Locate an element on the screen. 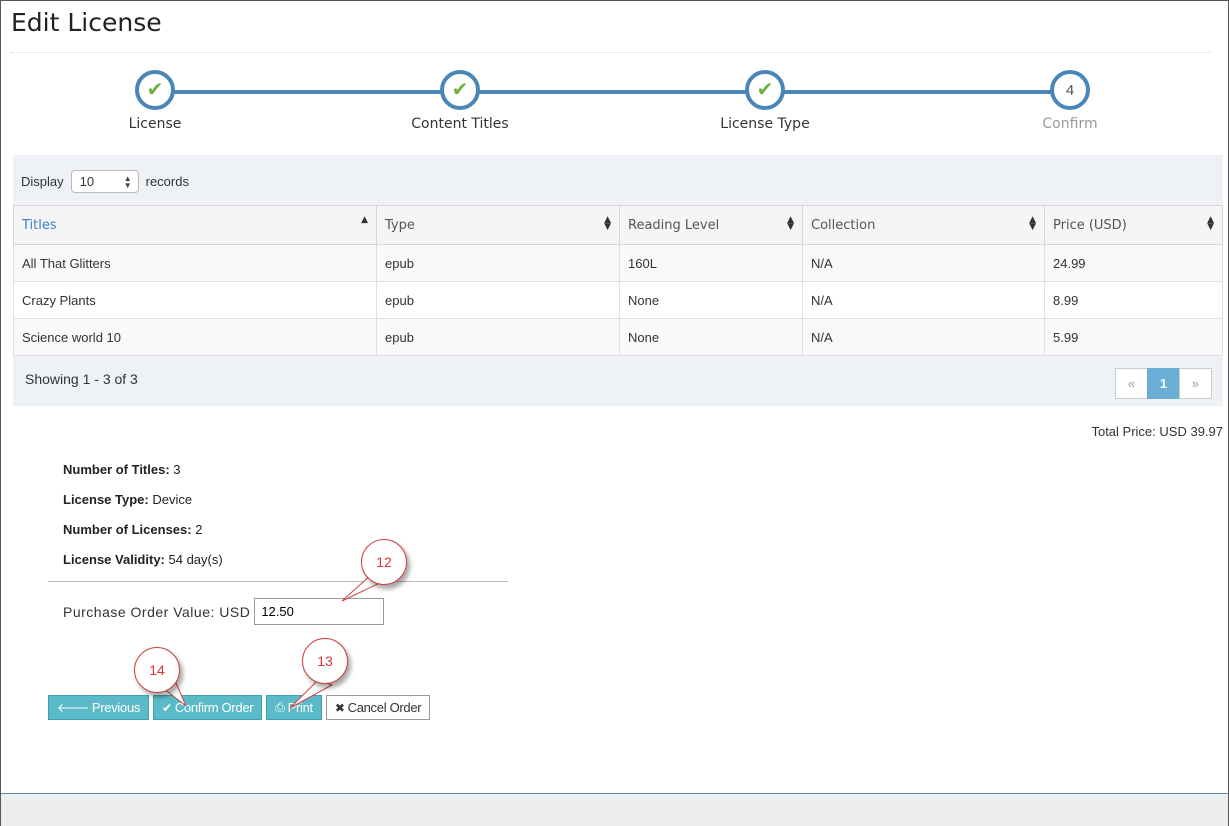 The height and width of the screenshot is (826, 1229). summary-titles: Number of Titles: 3 is located at coordinates (122, 469).